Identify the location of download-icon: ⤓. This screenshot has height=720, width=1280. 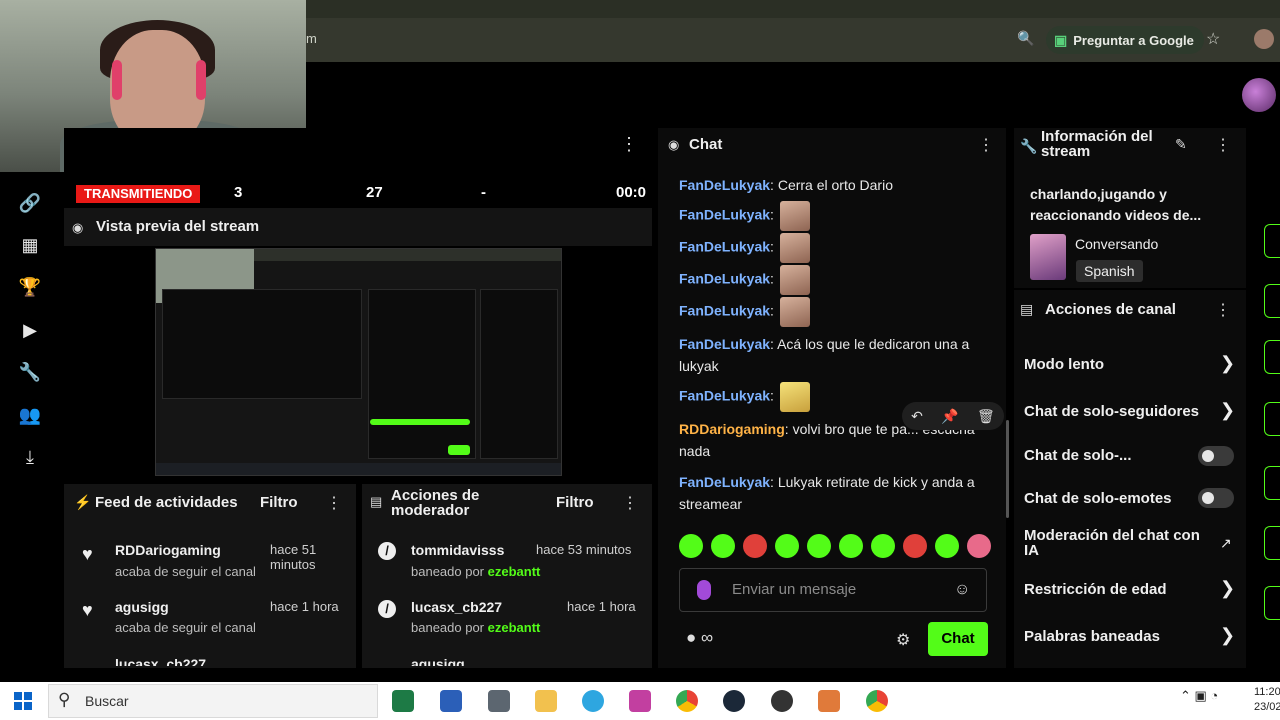
(30, 457).